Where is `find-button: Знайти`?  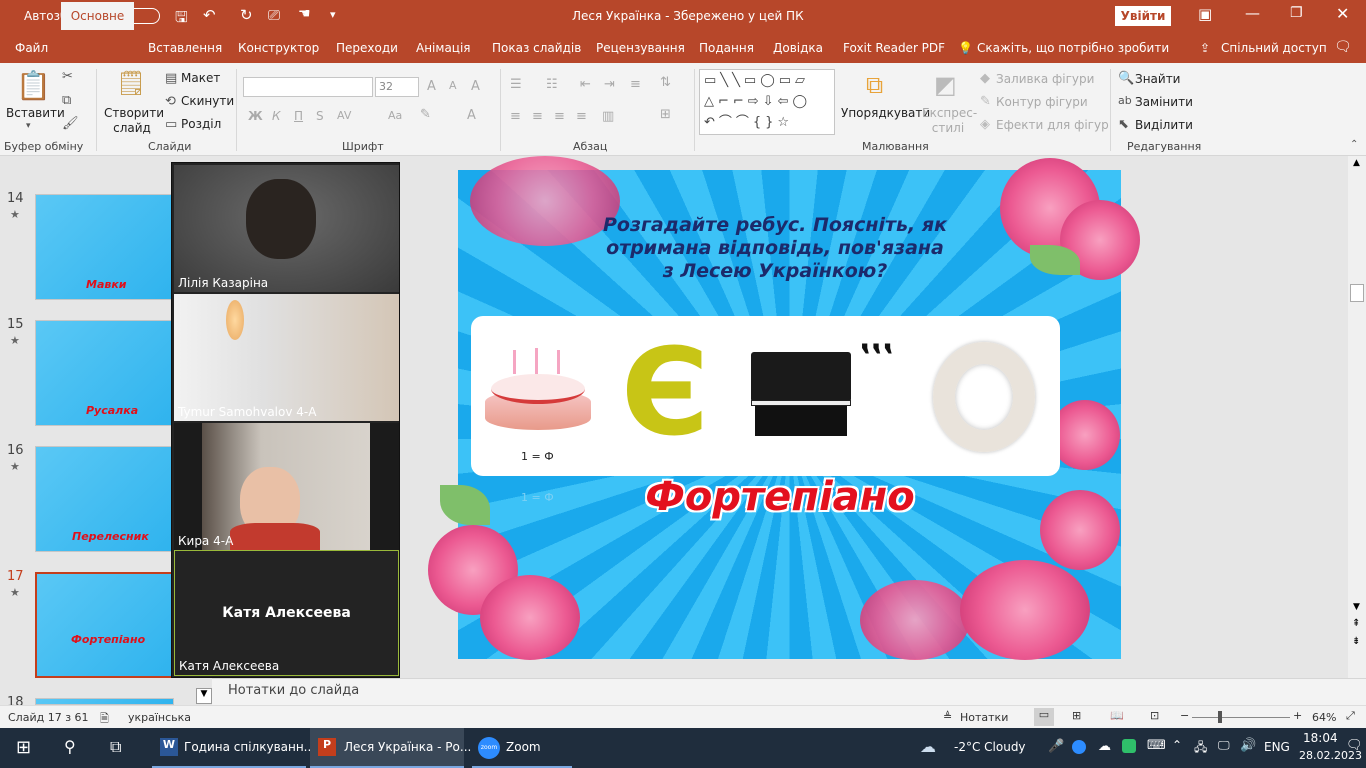
find-button: Знайти is located at coordinates (1157, 79).